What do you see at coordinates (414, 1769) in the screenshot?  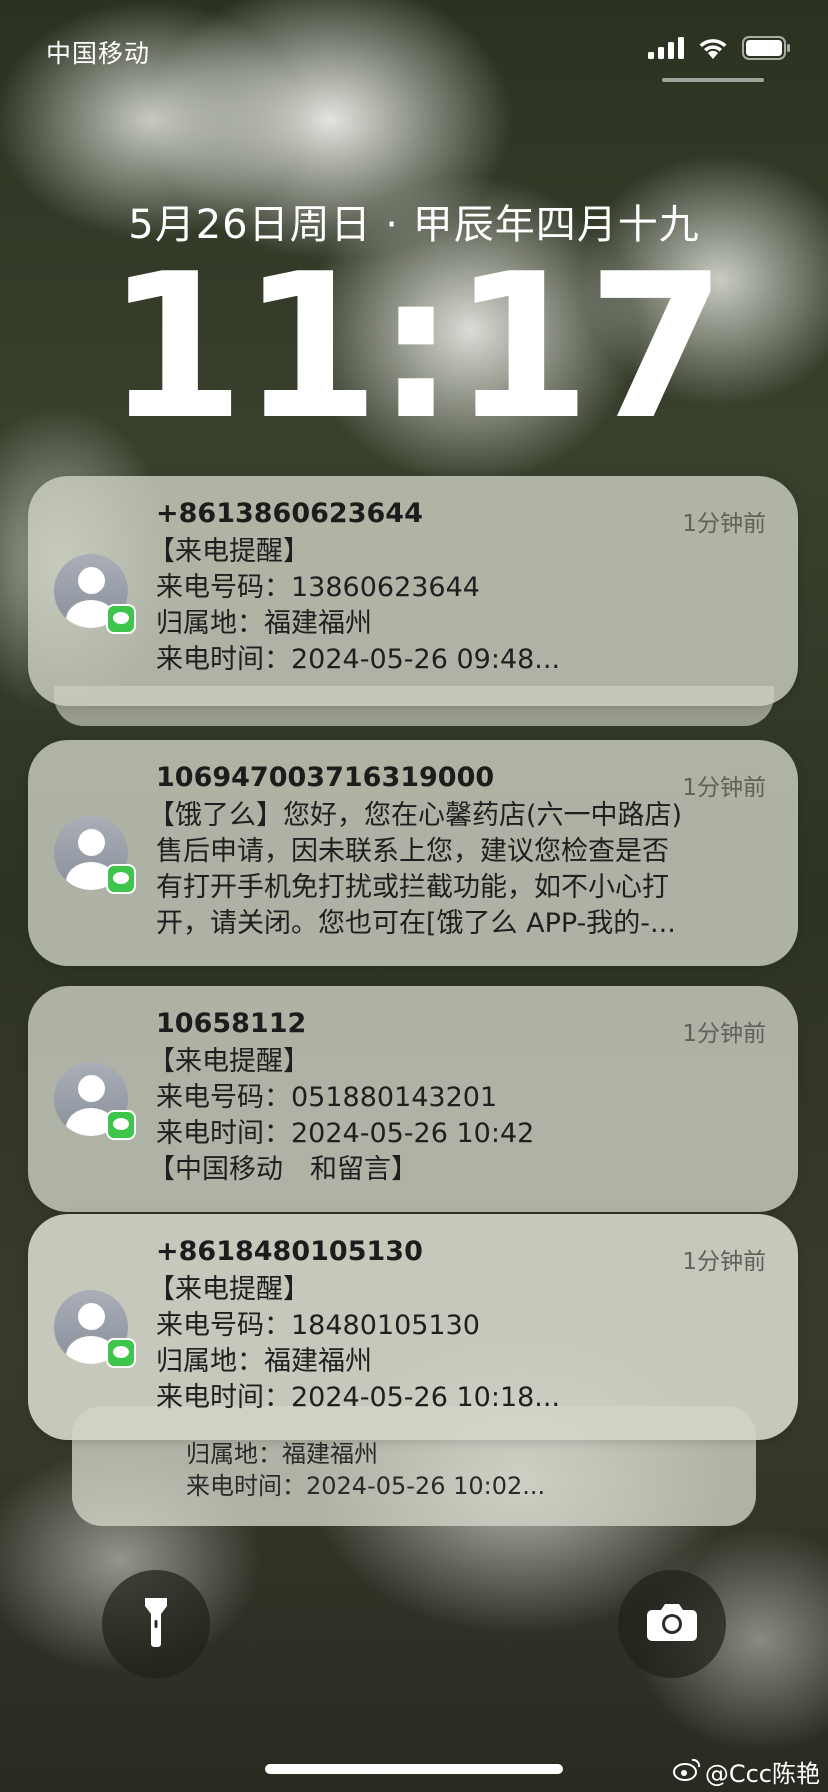 I see `home-indicator` at bounding box center [414, 1769].